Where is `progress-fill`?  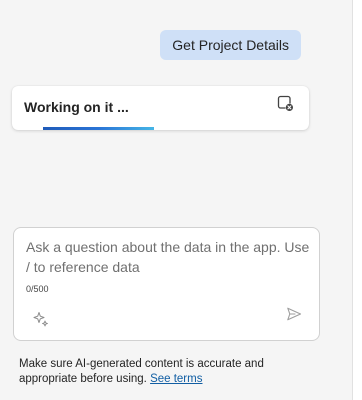
progress-fill is located at coordinates (98, 128).